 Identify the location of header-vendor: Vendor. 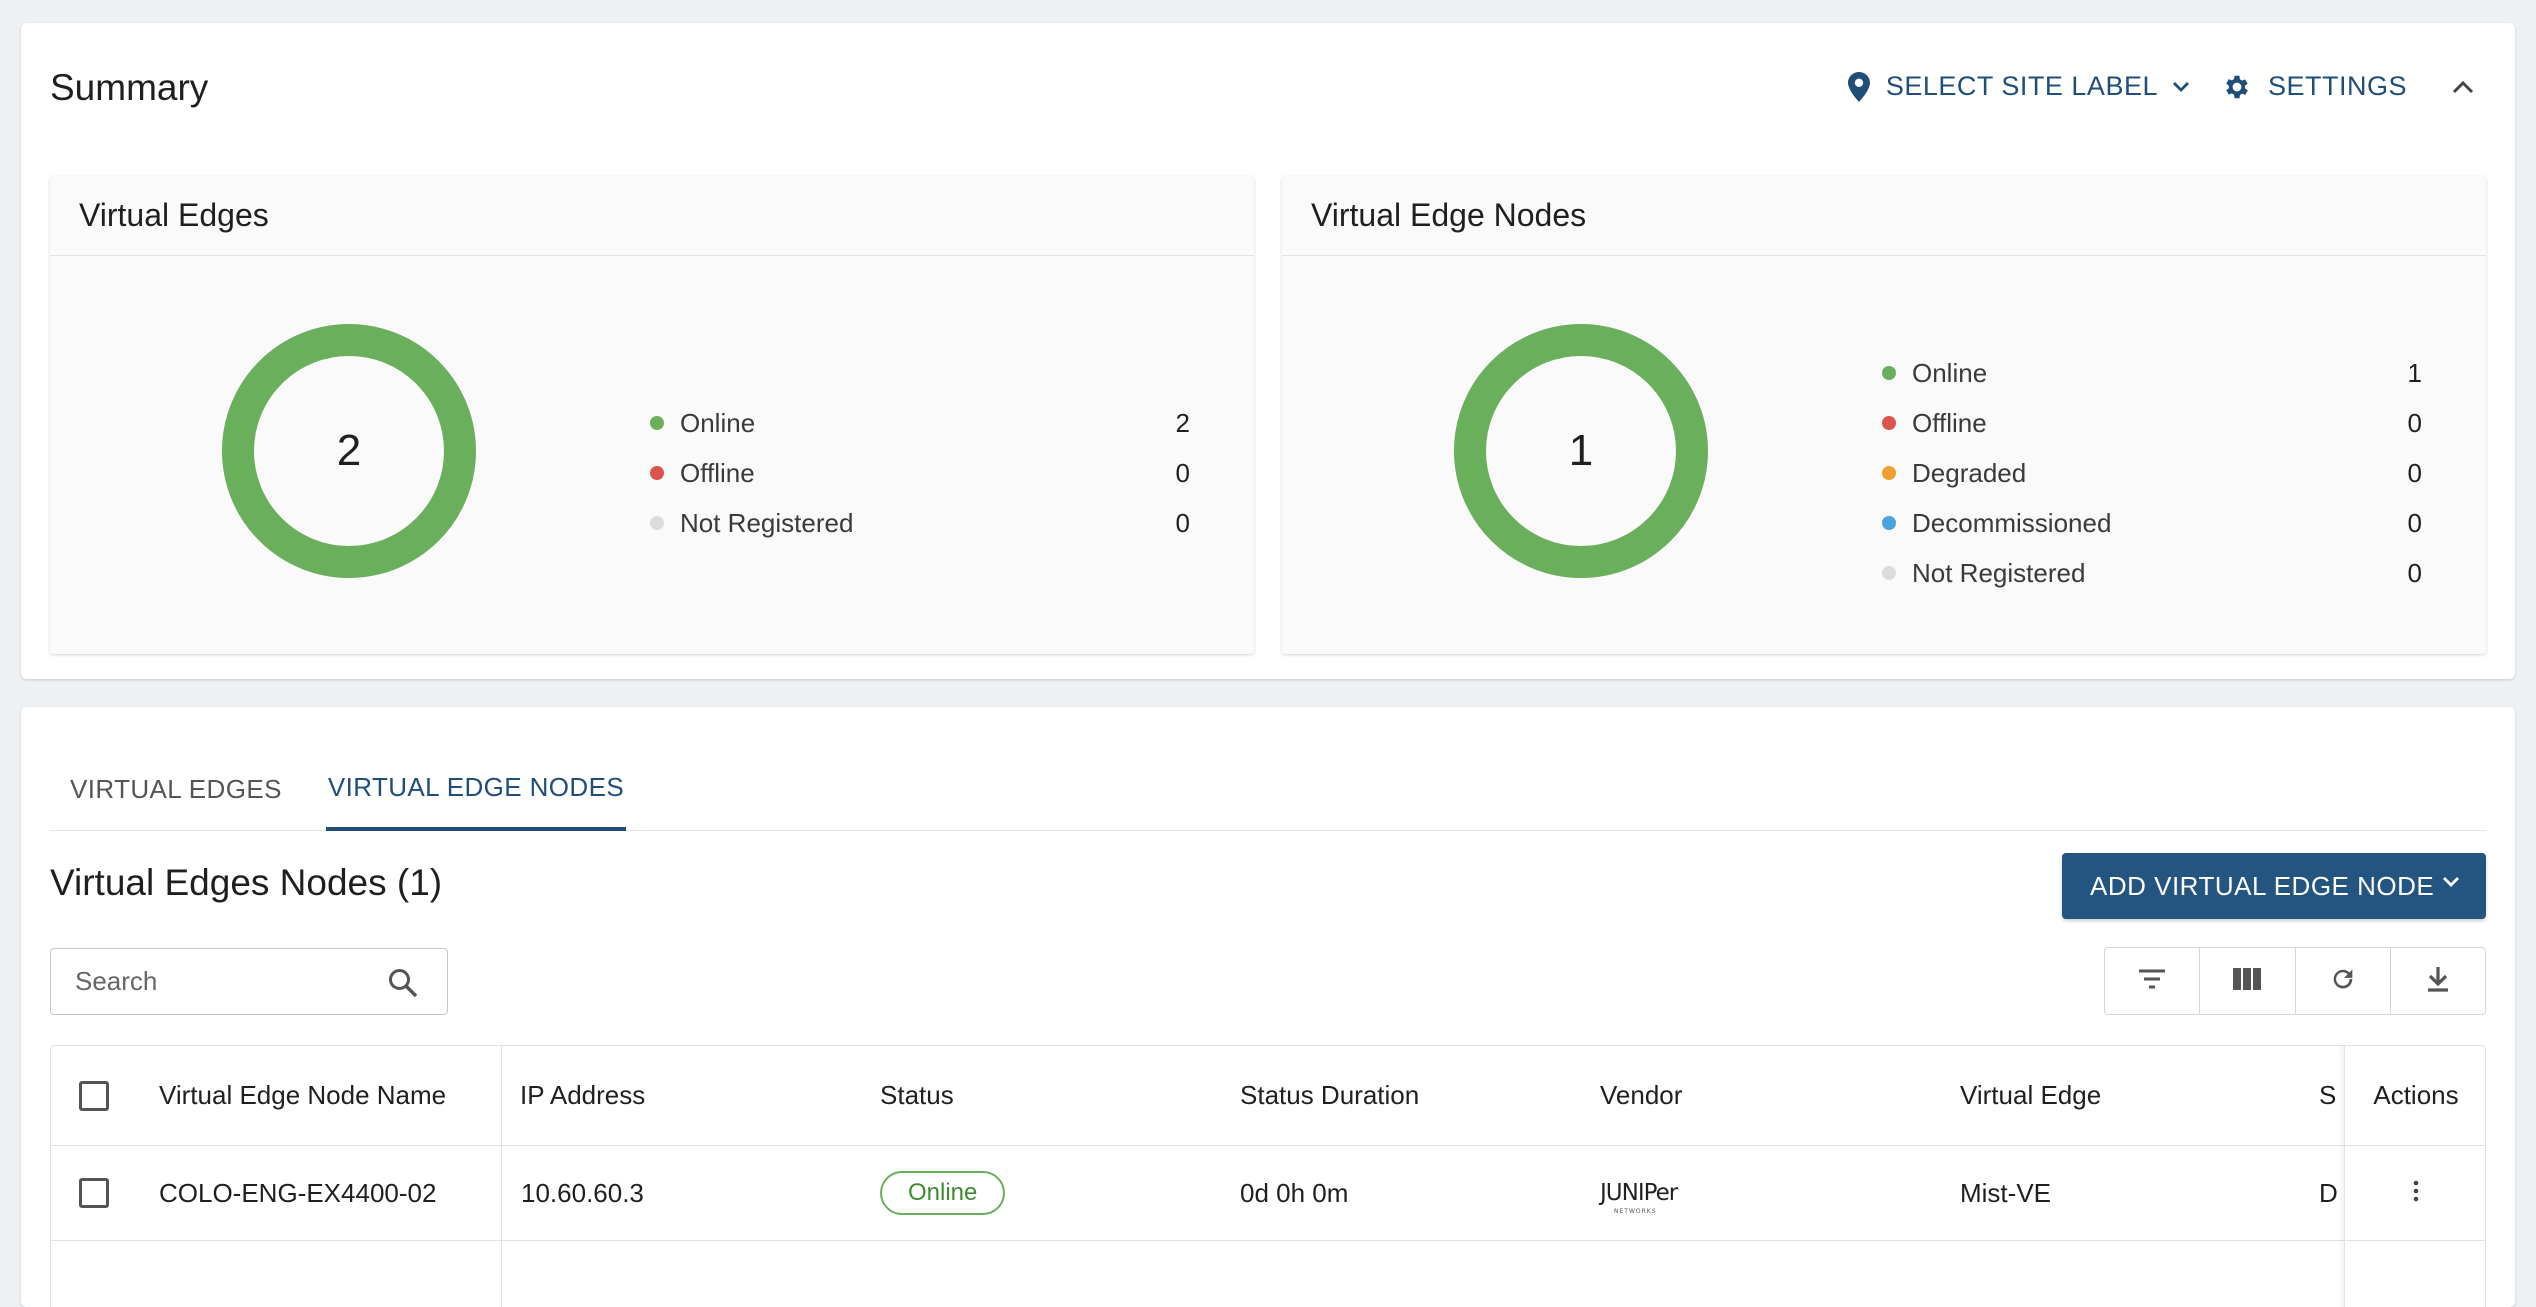
(1641, 1095).